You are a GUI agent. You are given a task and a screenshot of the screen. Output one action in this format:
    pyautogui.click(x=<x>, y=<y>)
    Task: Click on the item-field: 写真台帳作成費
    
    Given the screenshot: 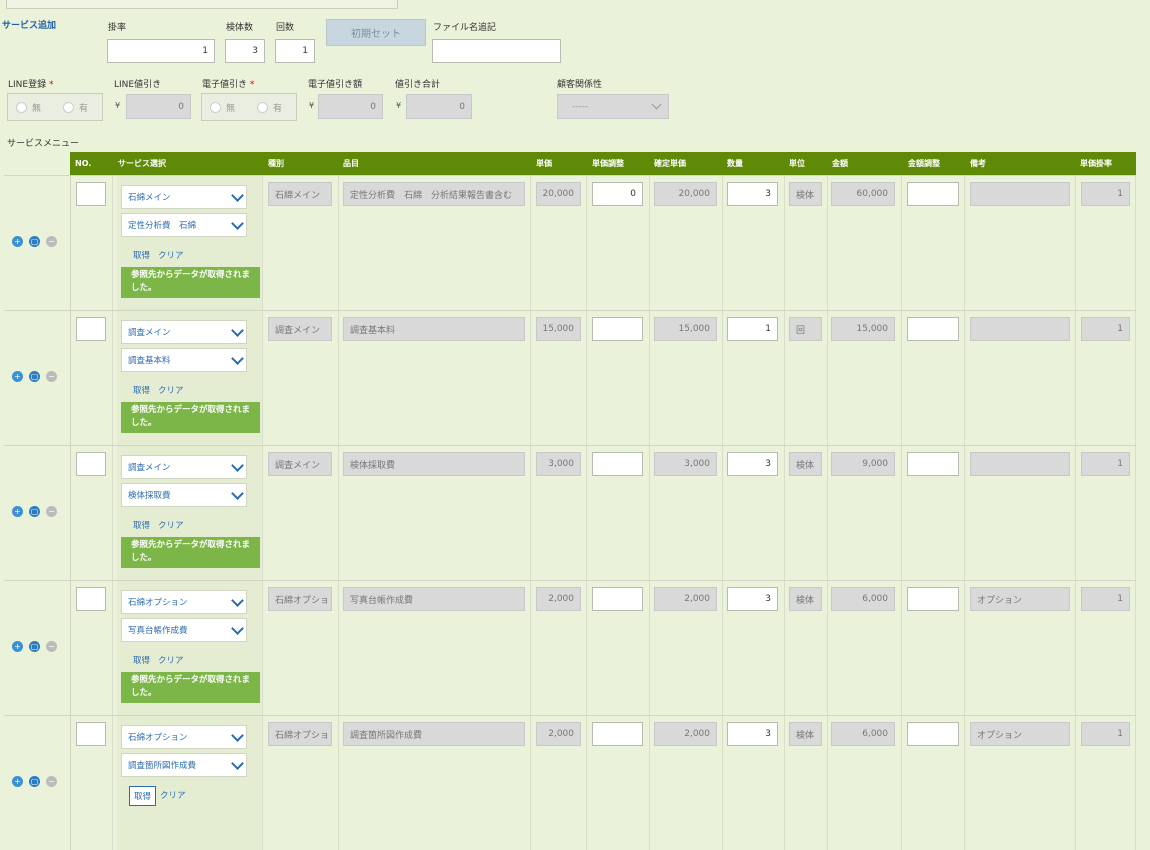 What is the action you would take?
    pyautogui.click(x=434, y=599)
    